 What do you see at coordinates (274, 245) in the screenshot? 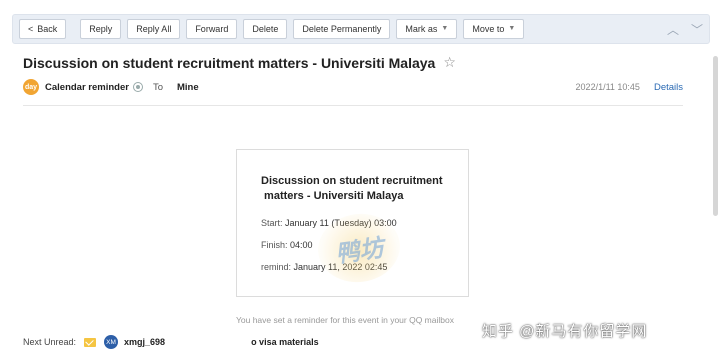
I see `finish-label: Finish:` at bounding box center [274, 245].